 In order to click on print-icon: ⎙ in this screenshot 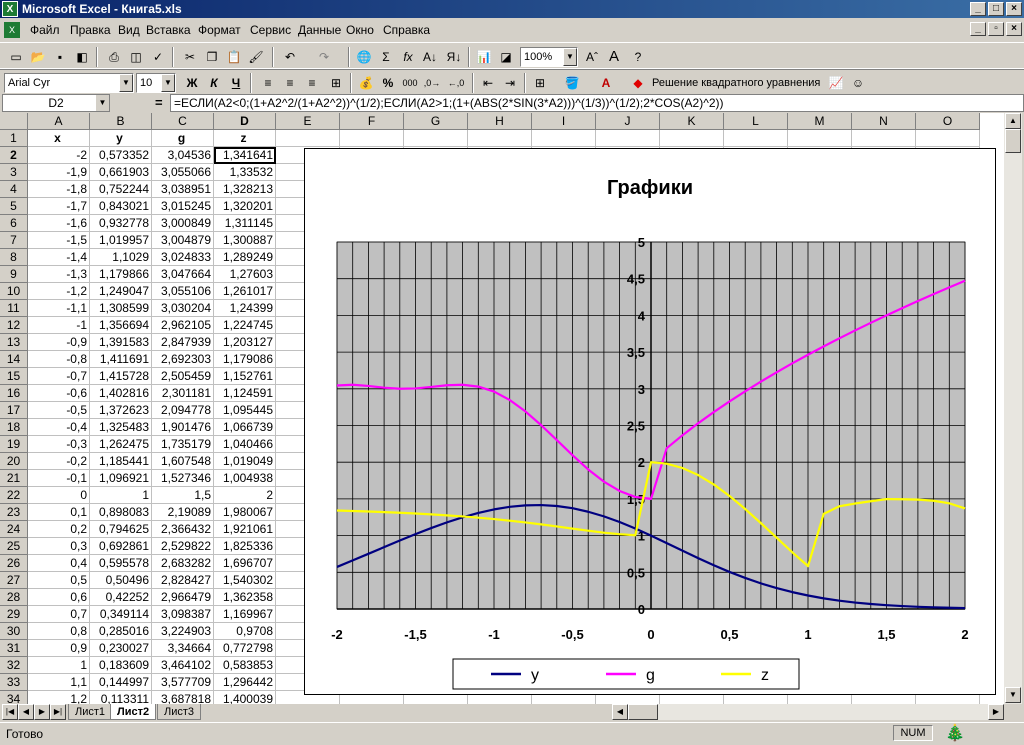, I will do `click(114, 57)`.